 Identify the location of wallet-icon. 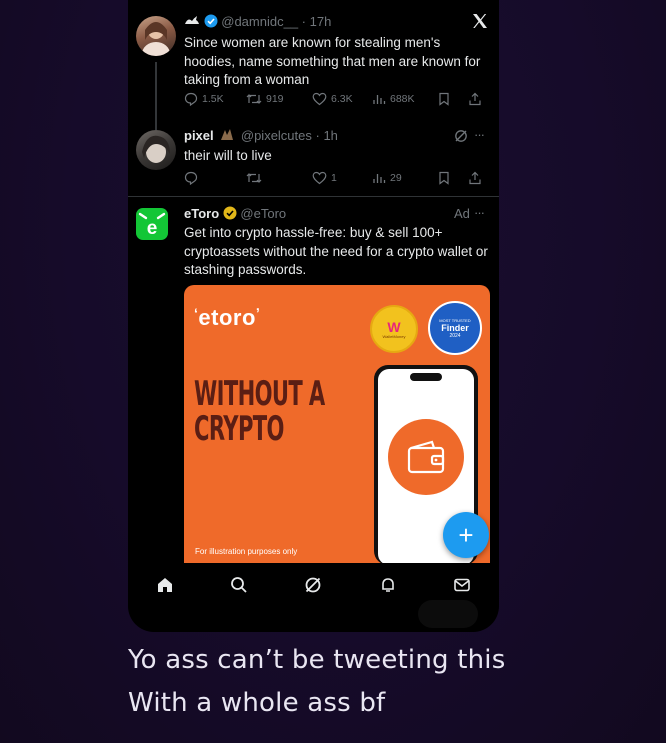
(426, 457).